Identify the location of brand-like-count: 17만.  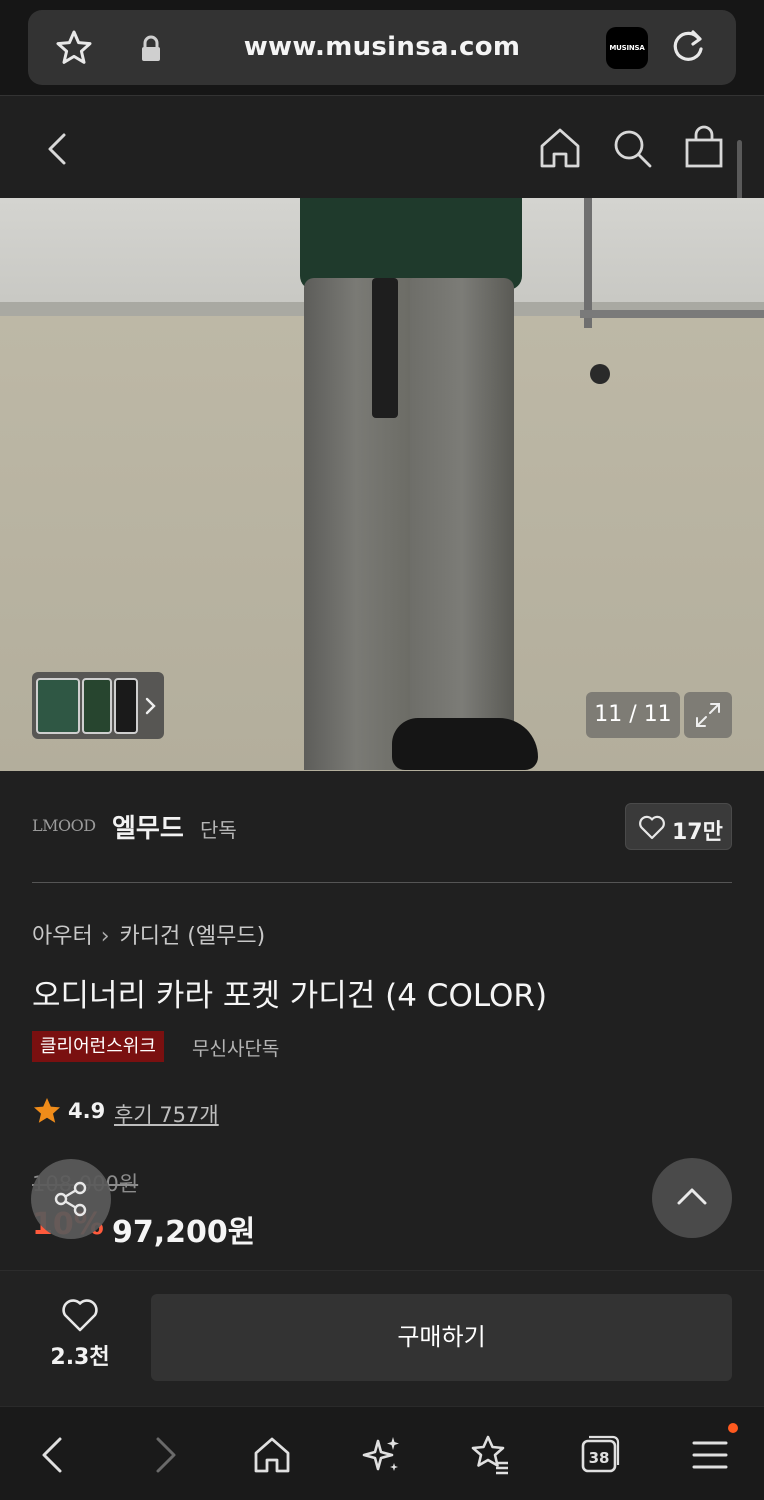
(697, 832).